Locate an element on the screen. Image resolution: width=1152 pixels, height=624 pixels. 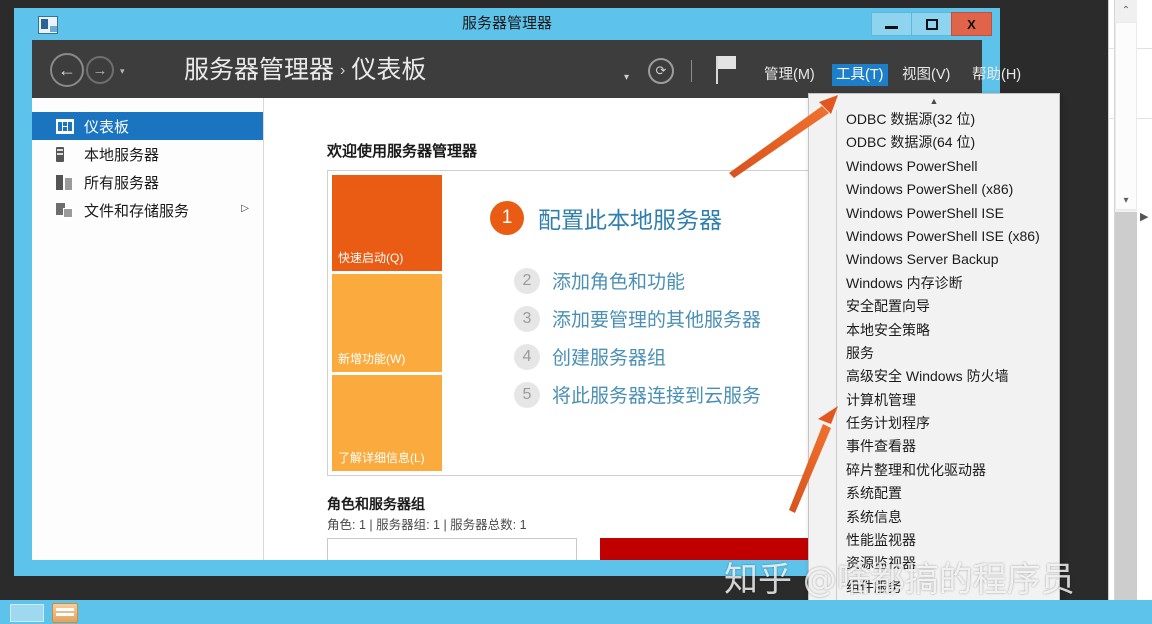
toolbar-divider is located at coordinates (691, 71).